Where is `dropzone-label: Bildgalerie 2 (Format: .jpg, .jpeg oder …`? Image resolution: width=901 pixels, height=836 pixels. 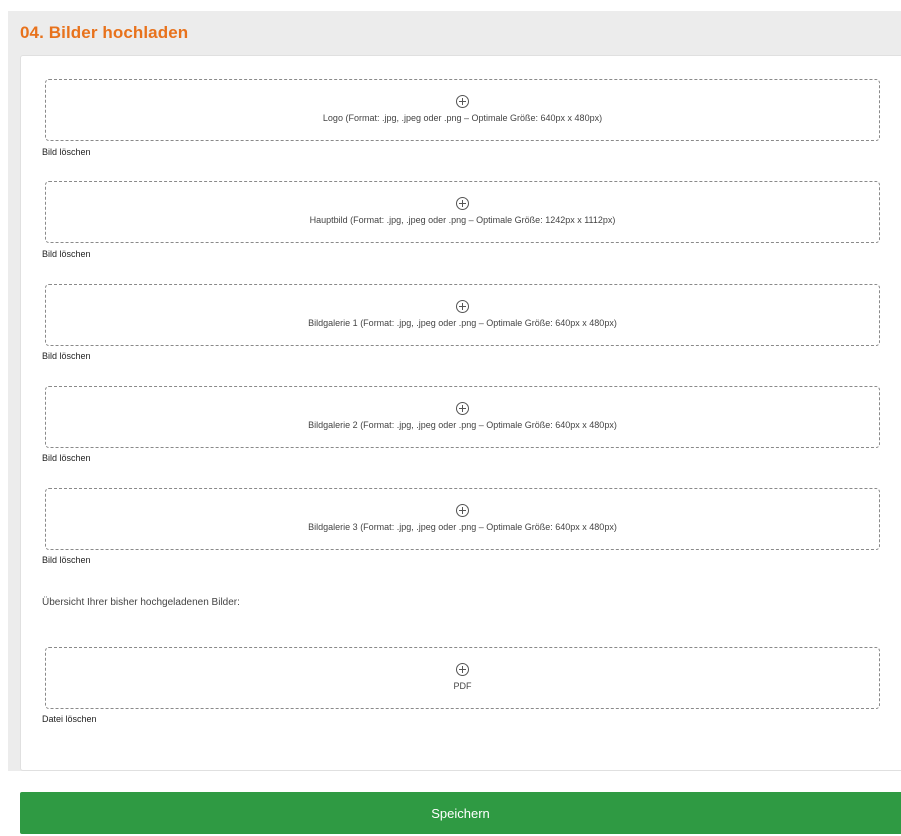 dropzone-label: Bildgalerie 2 (Format: .jpg, .jpeg oder … is located at coordinates (462, 425).